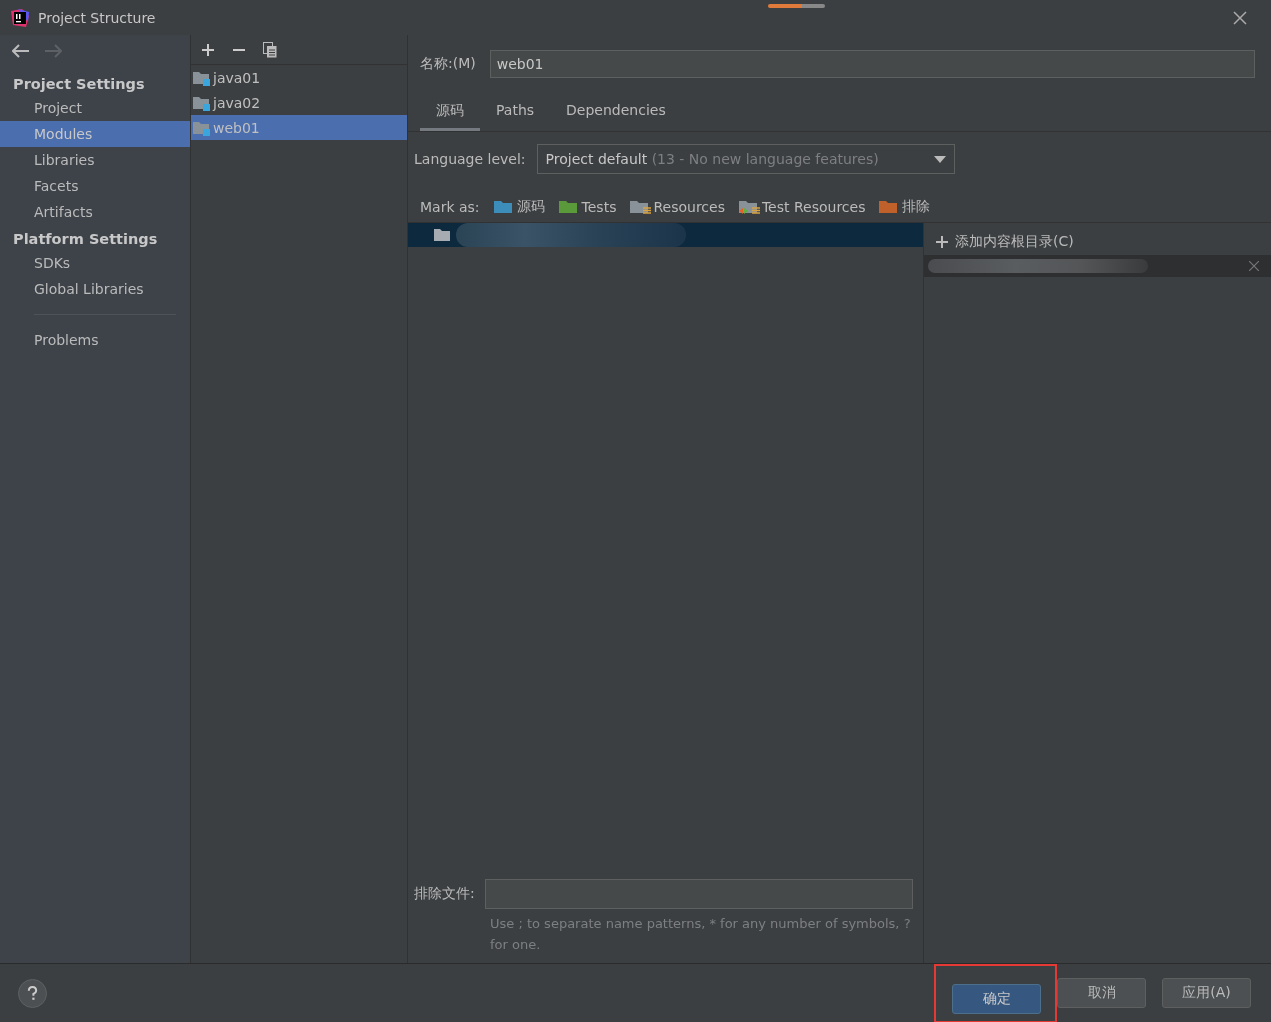  Describe the element at coordinates (450, 113) in the screenshot. I see `tab: 源码` at that location.